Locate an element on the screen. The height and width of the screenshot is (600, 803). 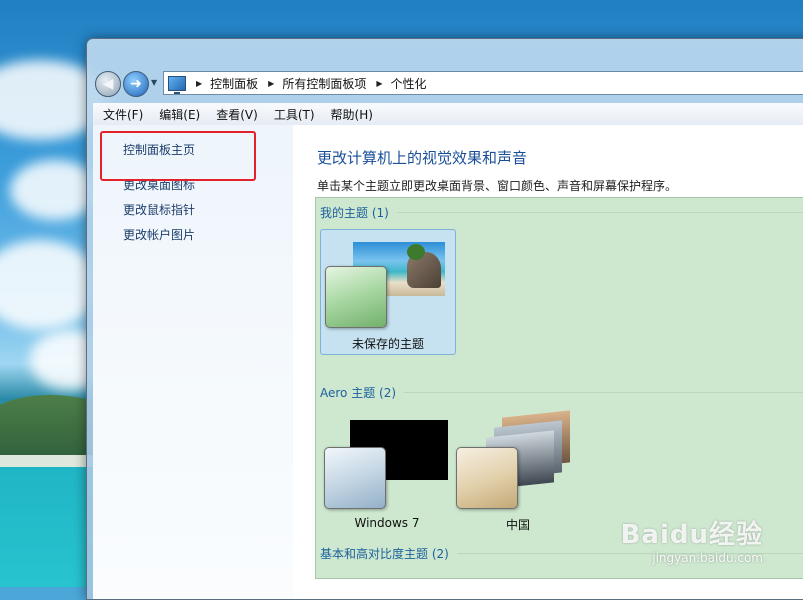
page-title: 更改计算机上的视觉效果和声音 is located at coordinates (422, 158).